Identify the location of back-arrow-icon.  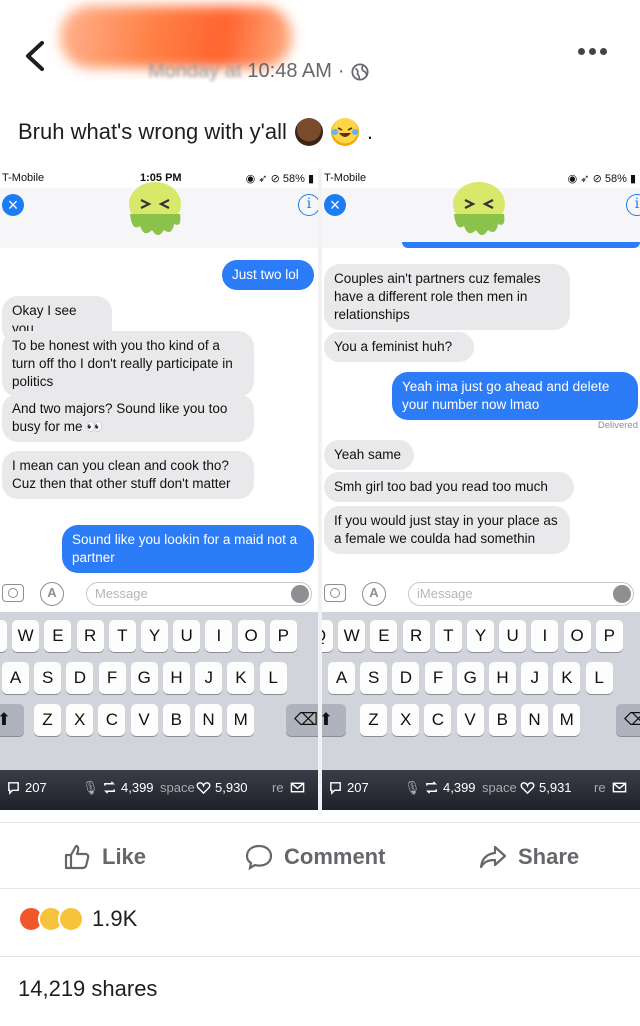
(35, 56).